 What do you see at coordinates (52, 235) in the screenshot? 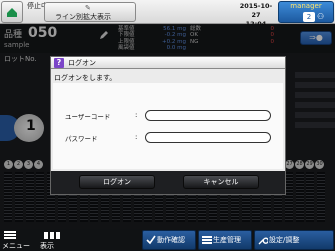
I see `grid-view-icon` at bounding box center [52, 235].